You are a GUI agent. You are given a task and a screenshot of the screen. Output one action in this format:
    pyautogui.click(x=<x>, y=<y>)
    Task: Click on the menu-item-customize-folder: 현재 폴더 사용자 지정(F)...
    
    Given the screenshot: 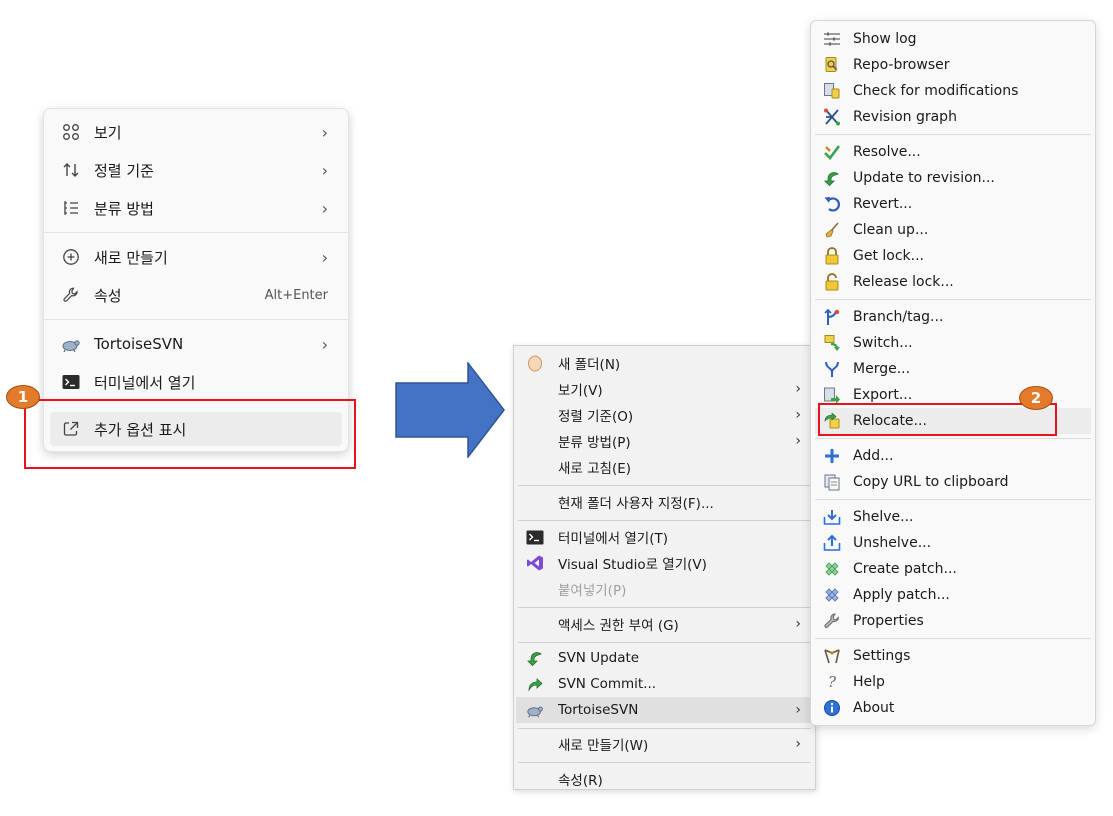 What is the action you would take?
    pyautogui.click(x=664, y=502)
    